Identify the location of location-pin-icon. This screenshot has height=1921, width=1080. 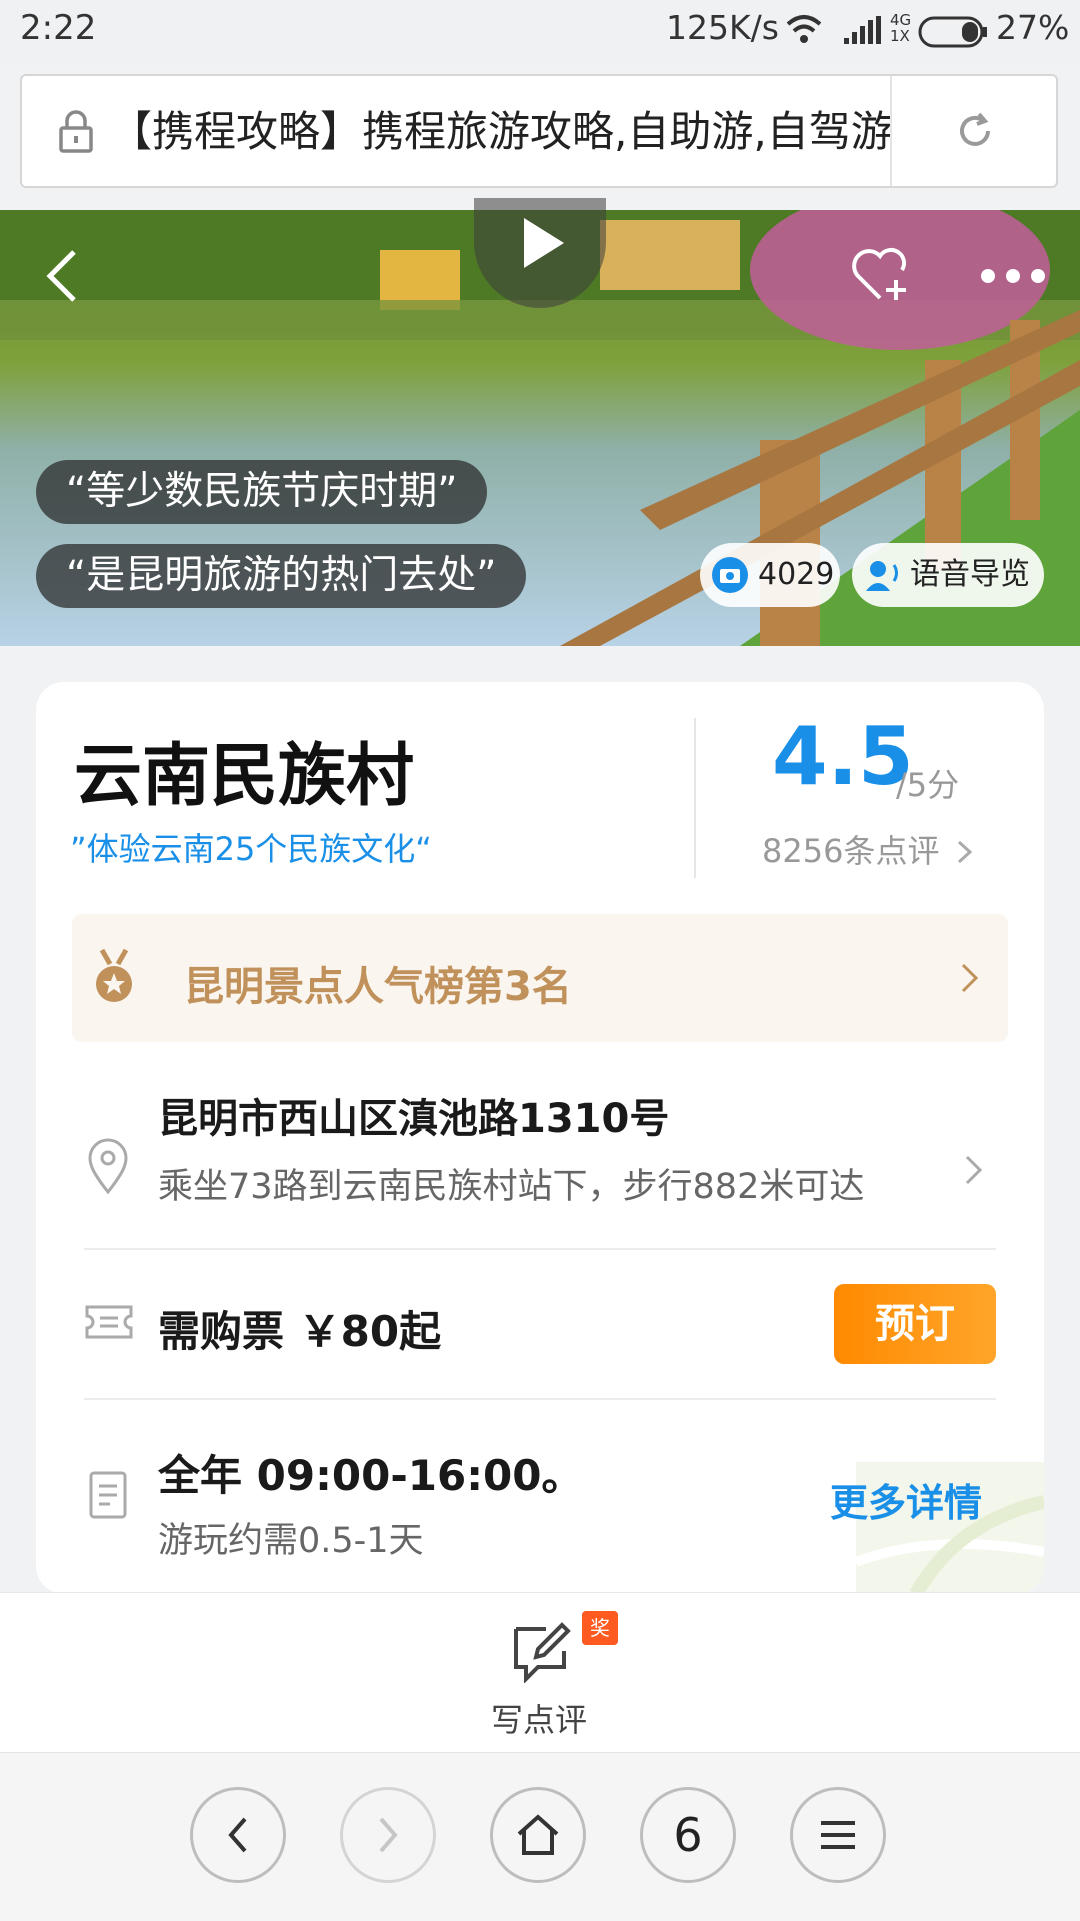
(108, 1166).